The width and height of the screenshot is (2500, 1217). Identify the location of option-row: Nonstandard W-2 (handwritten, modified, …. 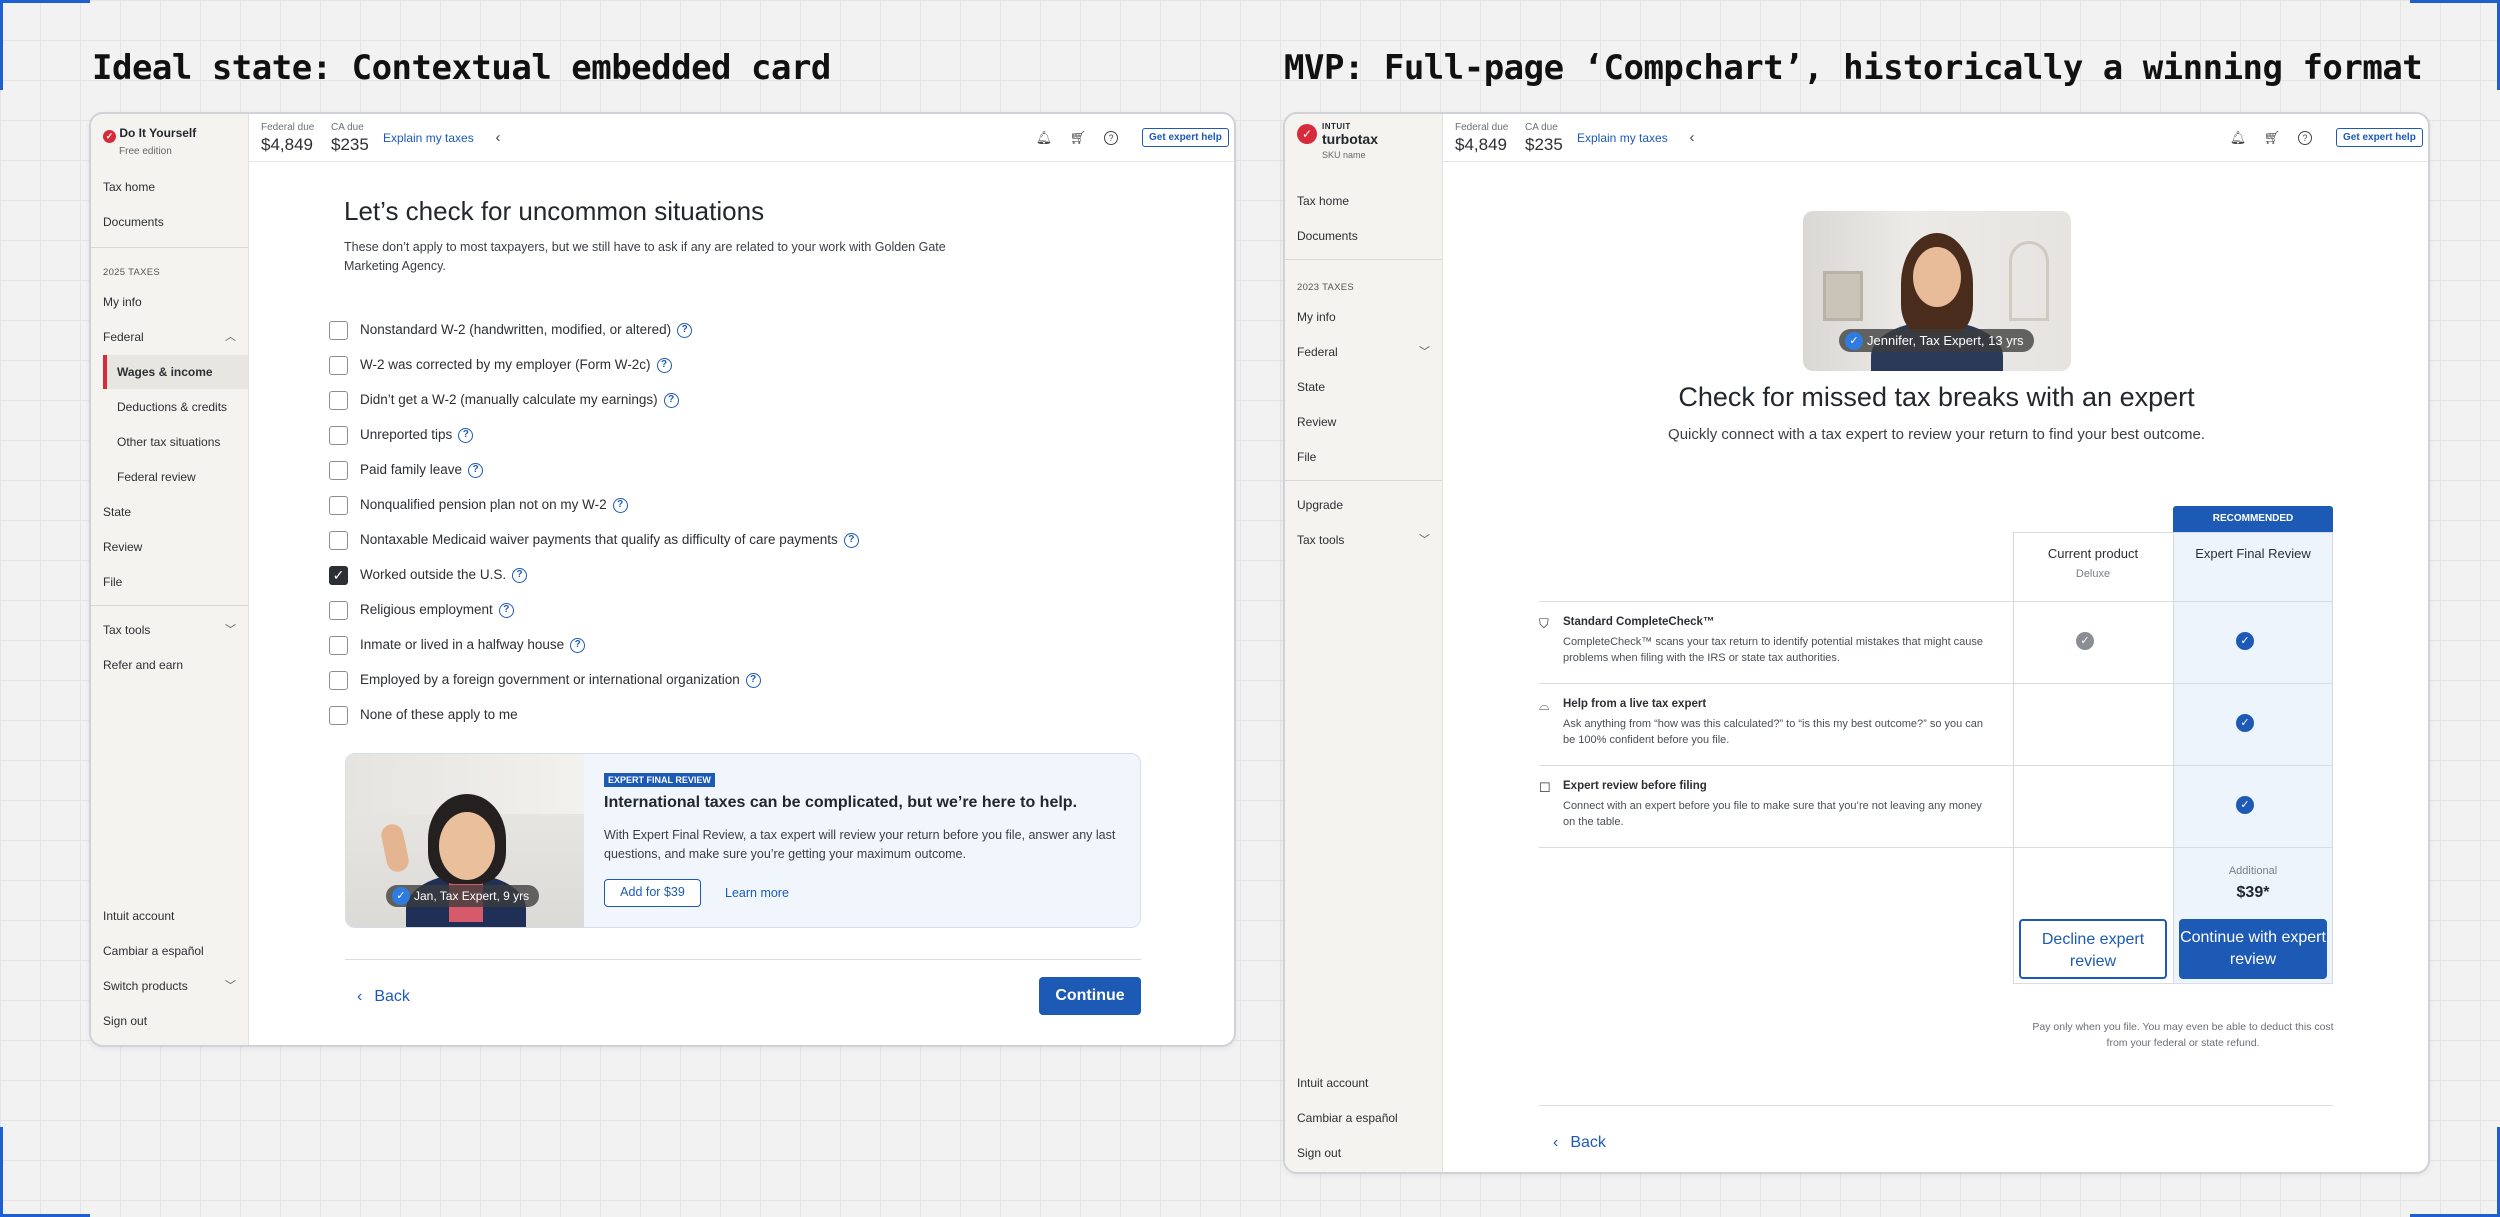
(511, 331).